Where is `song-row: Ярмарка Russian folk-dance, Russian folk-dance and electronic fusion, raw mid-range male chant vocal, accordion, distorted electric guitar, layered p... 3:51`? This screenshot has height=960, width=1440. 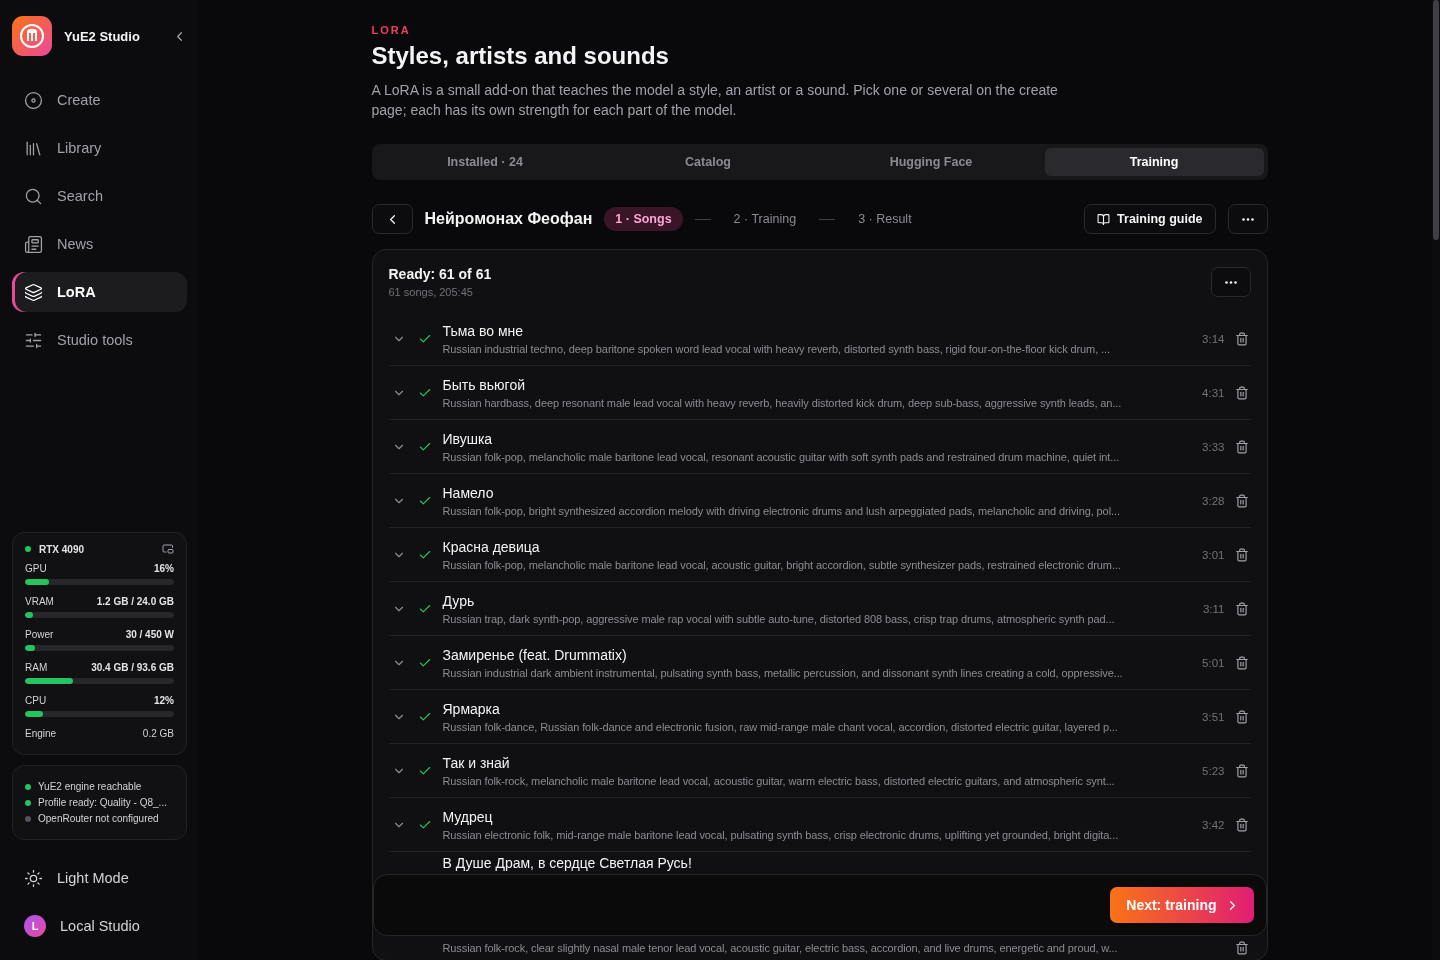 song-row: Ярмарка Russian folk-dance, Russian folk-dance and electronic fusion, raw mid-range male chant vocal, accordion, distorted electric guitar, layered p... 3:51 is located at coordinates (819, 717).